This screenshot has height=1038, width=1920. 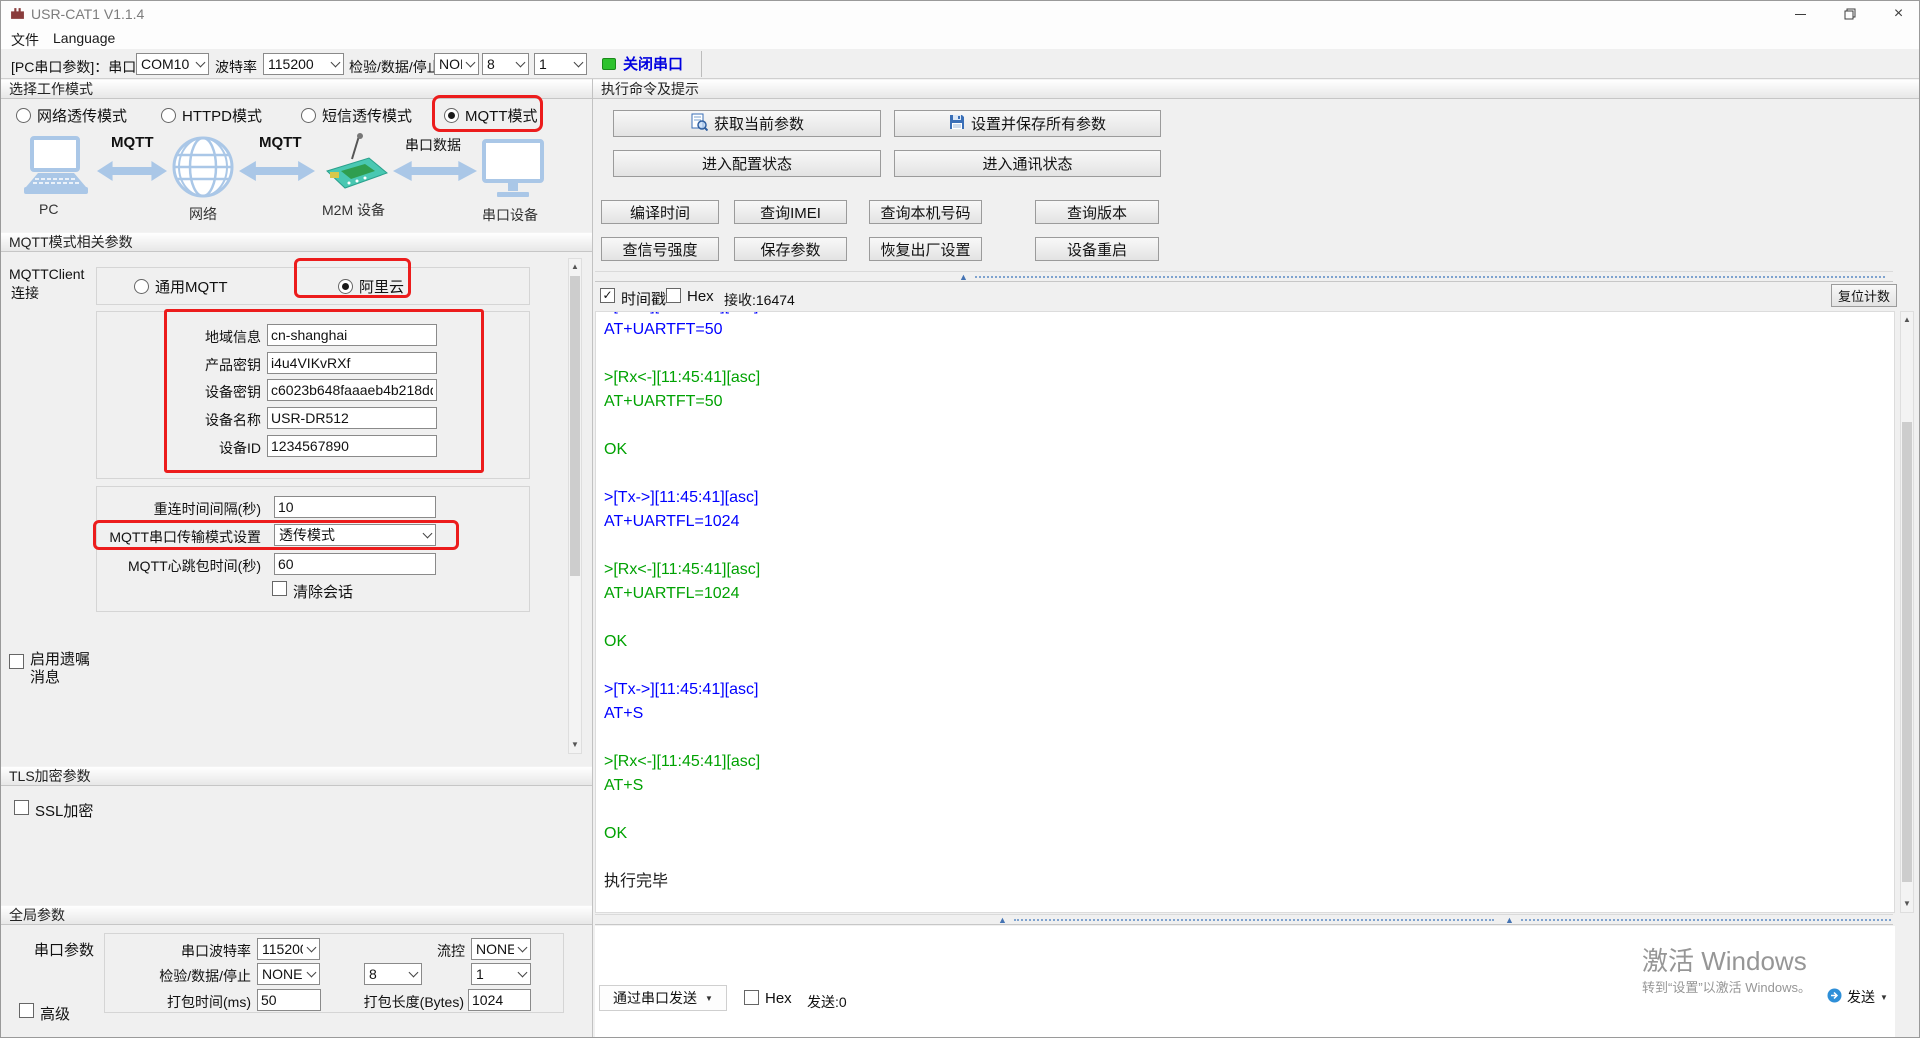 What do you see at coordinates (1244, 919) in the screenshot?
I see `log-bottom-splitter: ▲ ▲` at bounding box center [1244, 919].